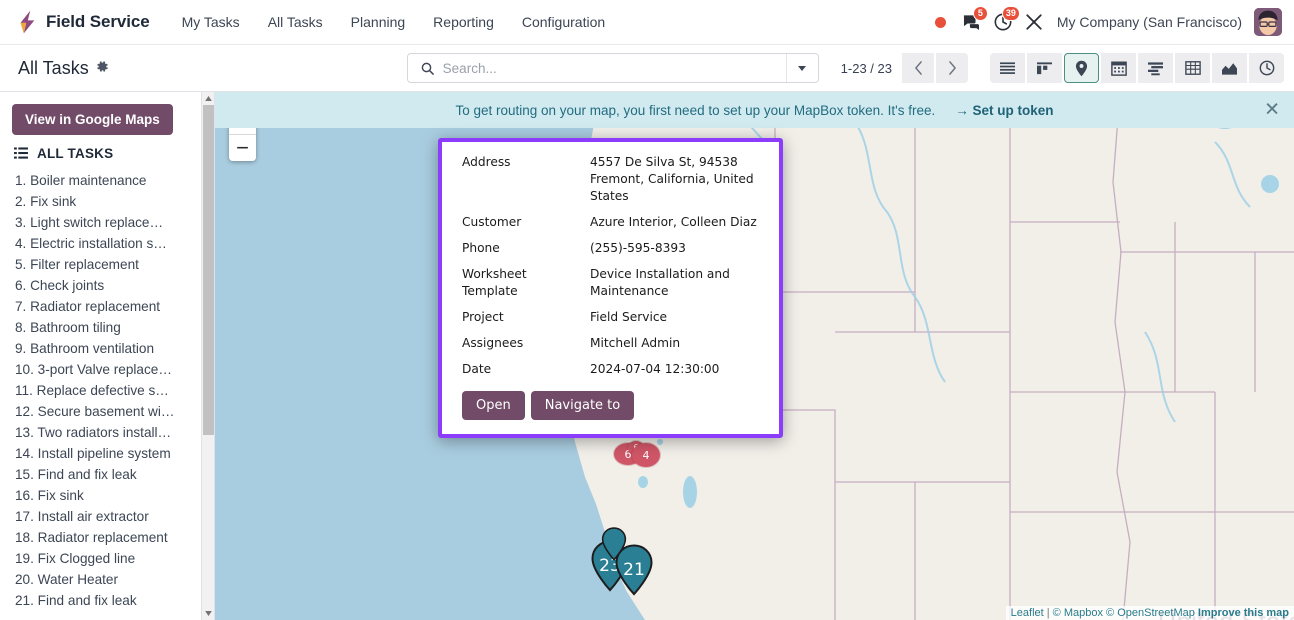 This screenshot has width=1294, height=620. What do you see at coordinates (104, 495) in the screenshot?
I see `list-item: 16. Fix sink` at bounding box center [104, 495].